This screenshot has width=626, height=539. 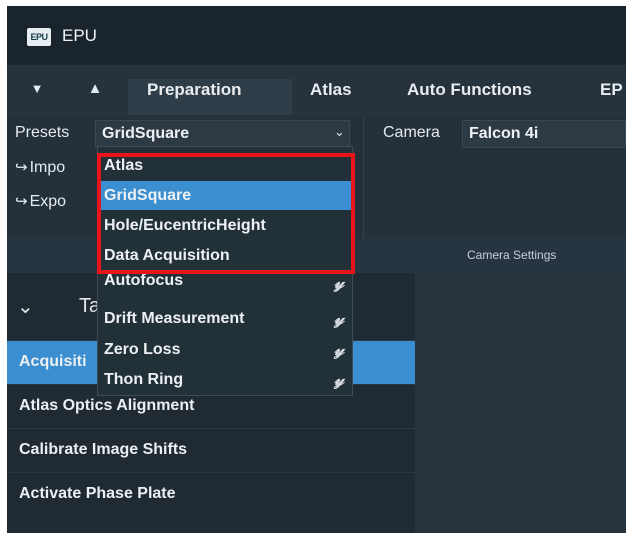 What do you see at coordinates (53, 361) in the screenshot?
I see `task-row-label: Acquisiti` at bounding box center [53, 361].